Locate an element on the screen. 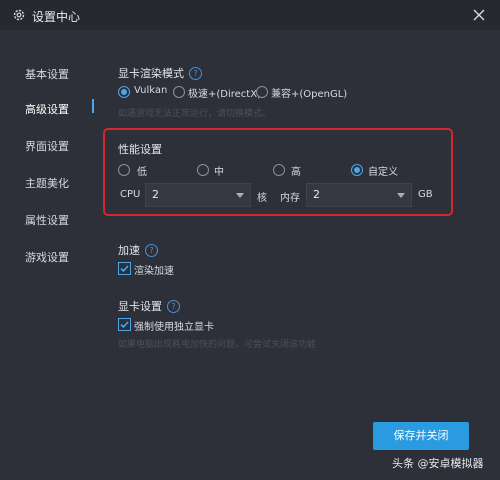 The width and height of the screenshot is (500, 480). render-mode-title: 显卡渲染模式? is located at coordinates (160, 73).